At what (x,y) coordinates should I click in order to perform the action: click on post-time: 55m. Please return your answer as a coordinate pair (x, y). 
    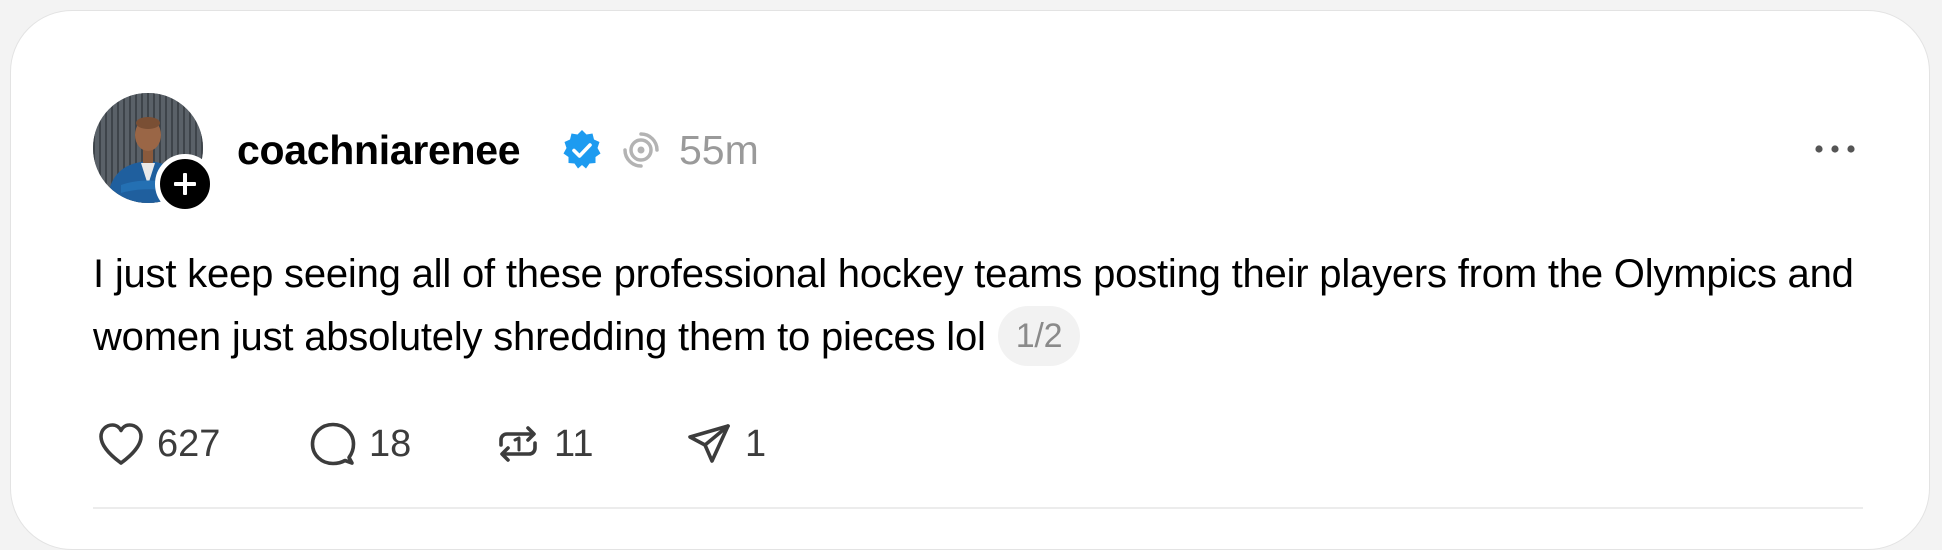
    Looking at the image, I should click on (719, 150).